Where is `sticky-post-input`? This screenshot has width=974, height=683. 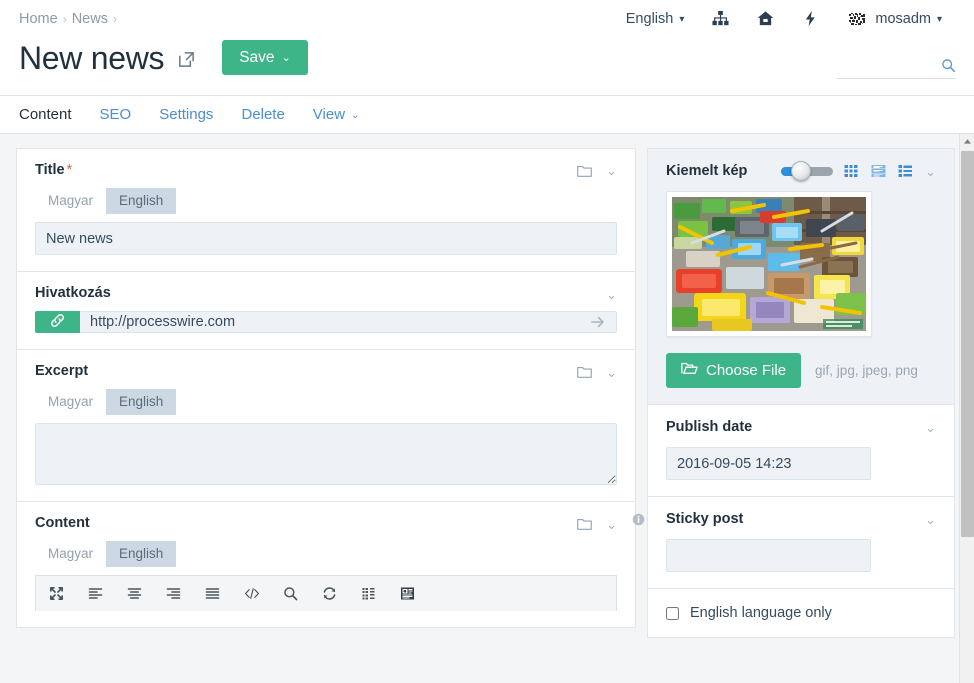
sticky-post-input is located at coordinates (768, 555).